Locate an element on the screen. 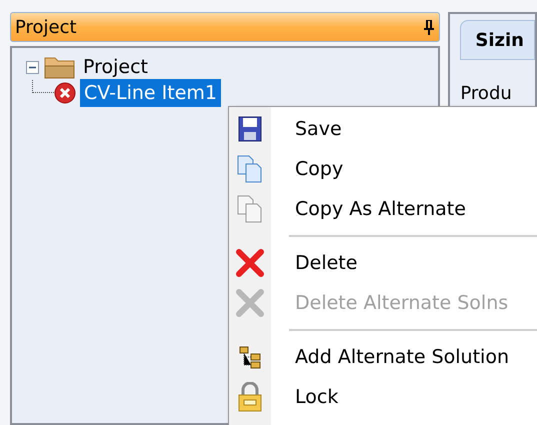  menu-item: Delete is located at coordinates (326, 263).